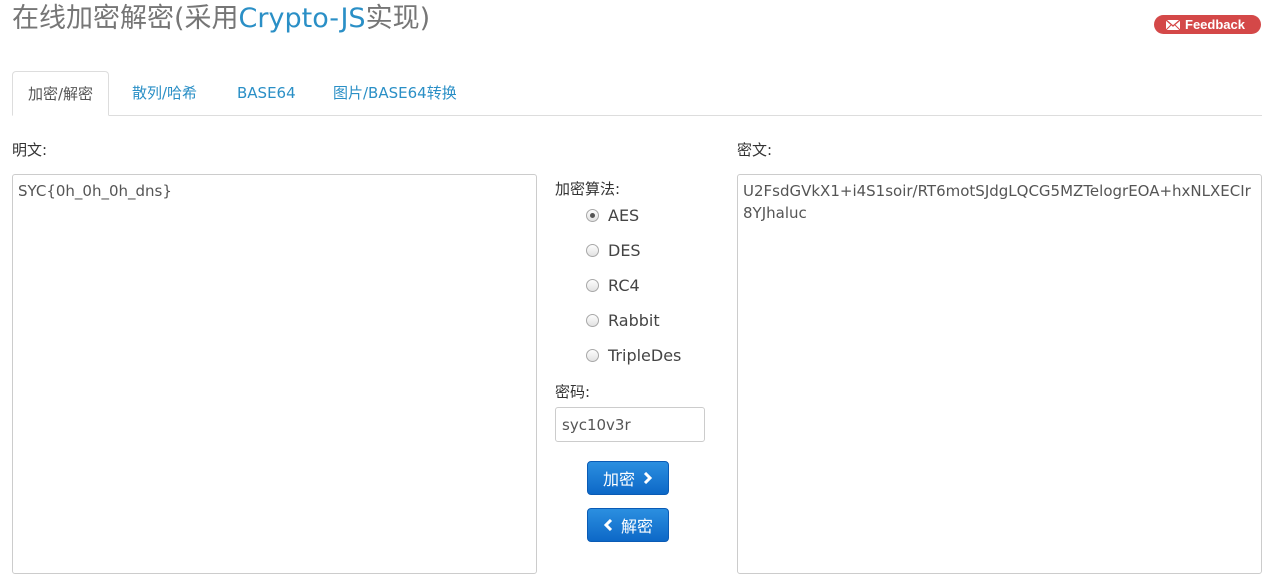 The height and width of the screenshot is (574, 1269). Describe the element at coordinates (648, 478) in the screenshot. I see `chevron-right-icon` at that location.